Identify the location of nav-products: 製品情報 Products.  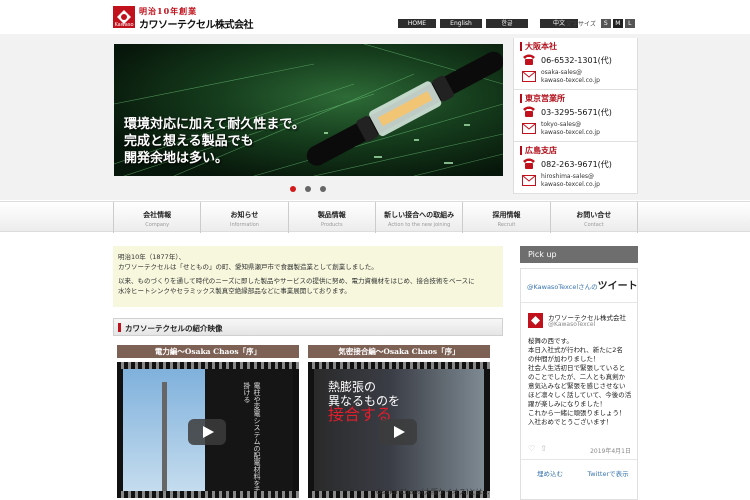
(331, 217).